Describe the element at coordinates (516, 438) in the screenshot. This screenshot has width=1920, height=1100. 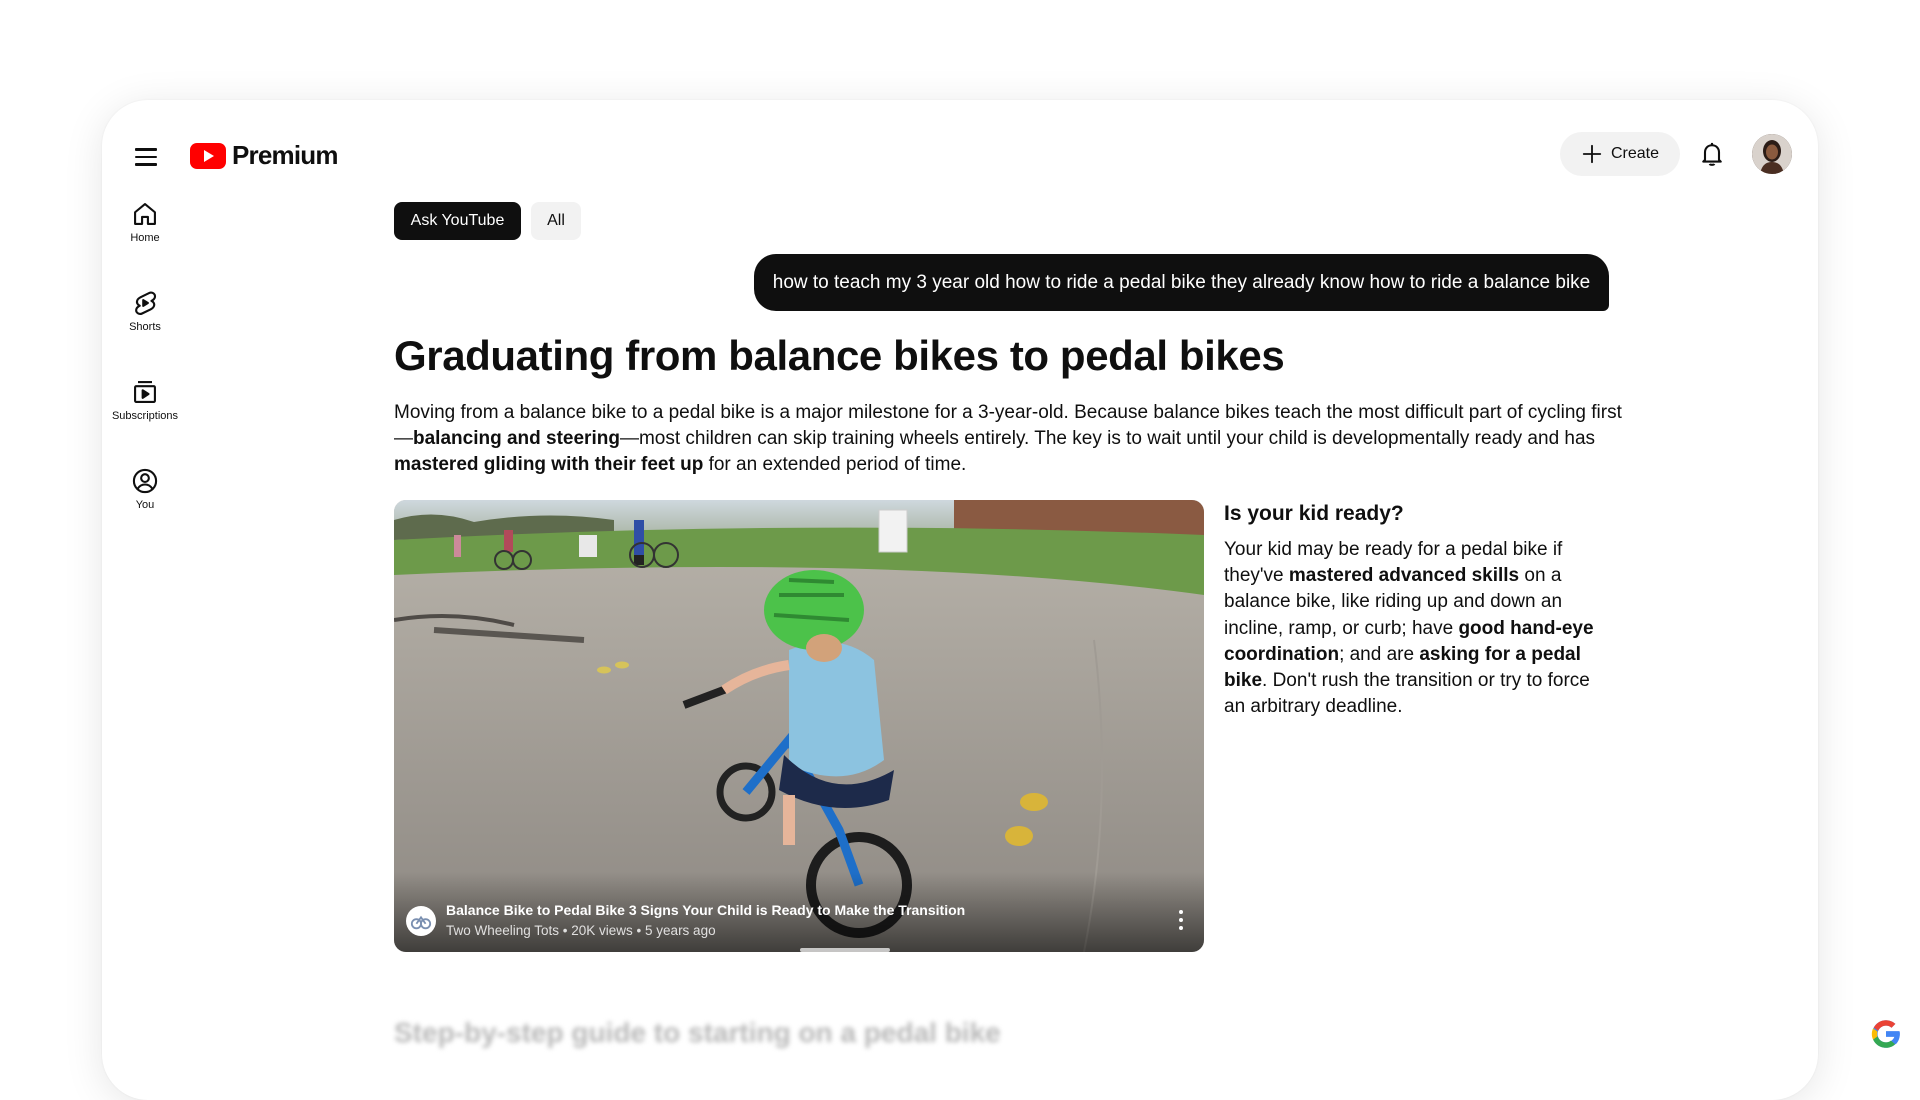
I see `intro-bold: balancing and steering` at that location.